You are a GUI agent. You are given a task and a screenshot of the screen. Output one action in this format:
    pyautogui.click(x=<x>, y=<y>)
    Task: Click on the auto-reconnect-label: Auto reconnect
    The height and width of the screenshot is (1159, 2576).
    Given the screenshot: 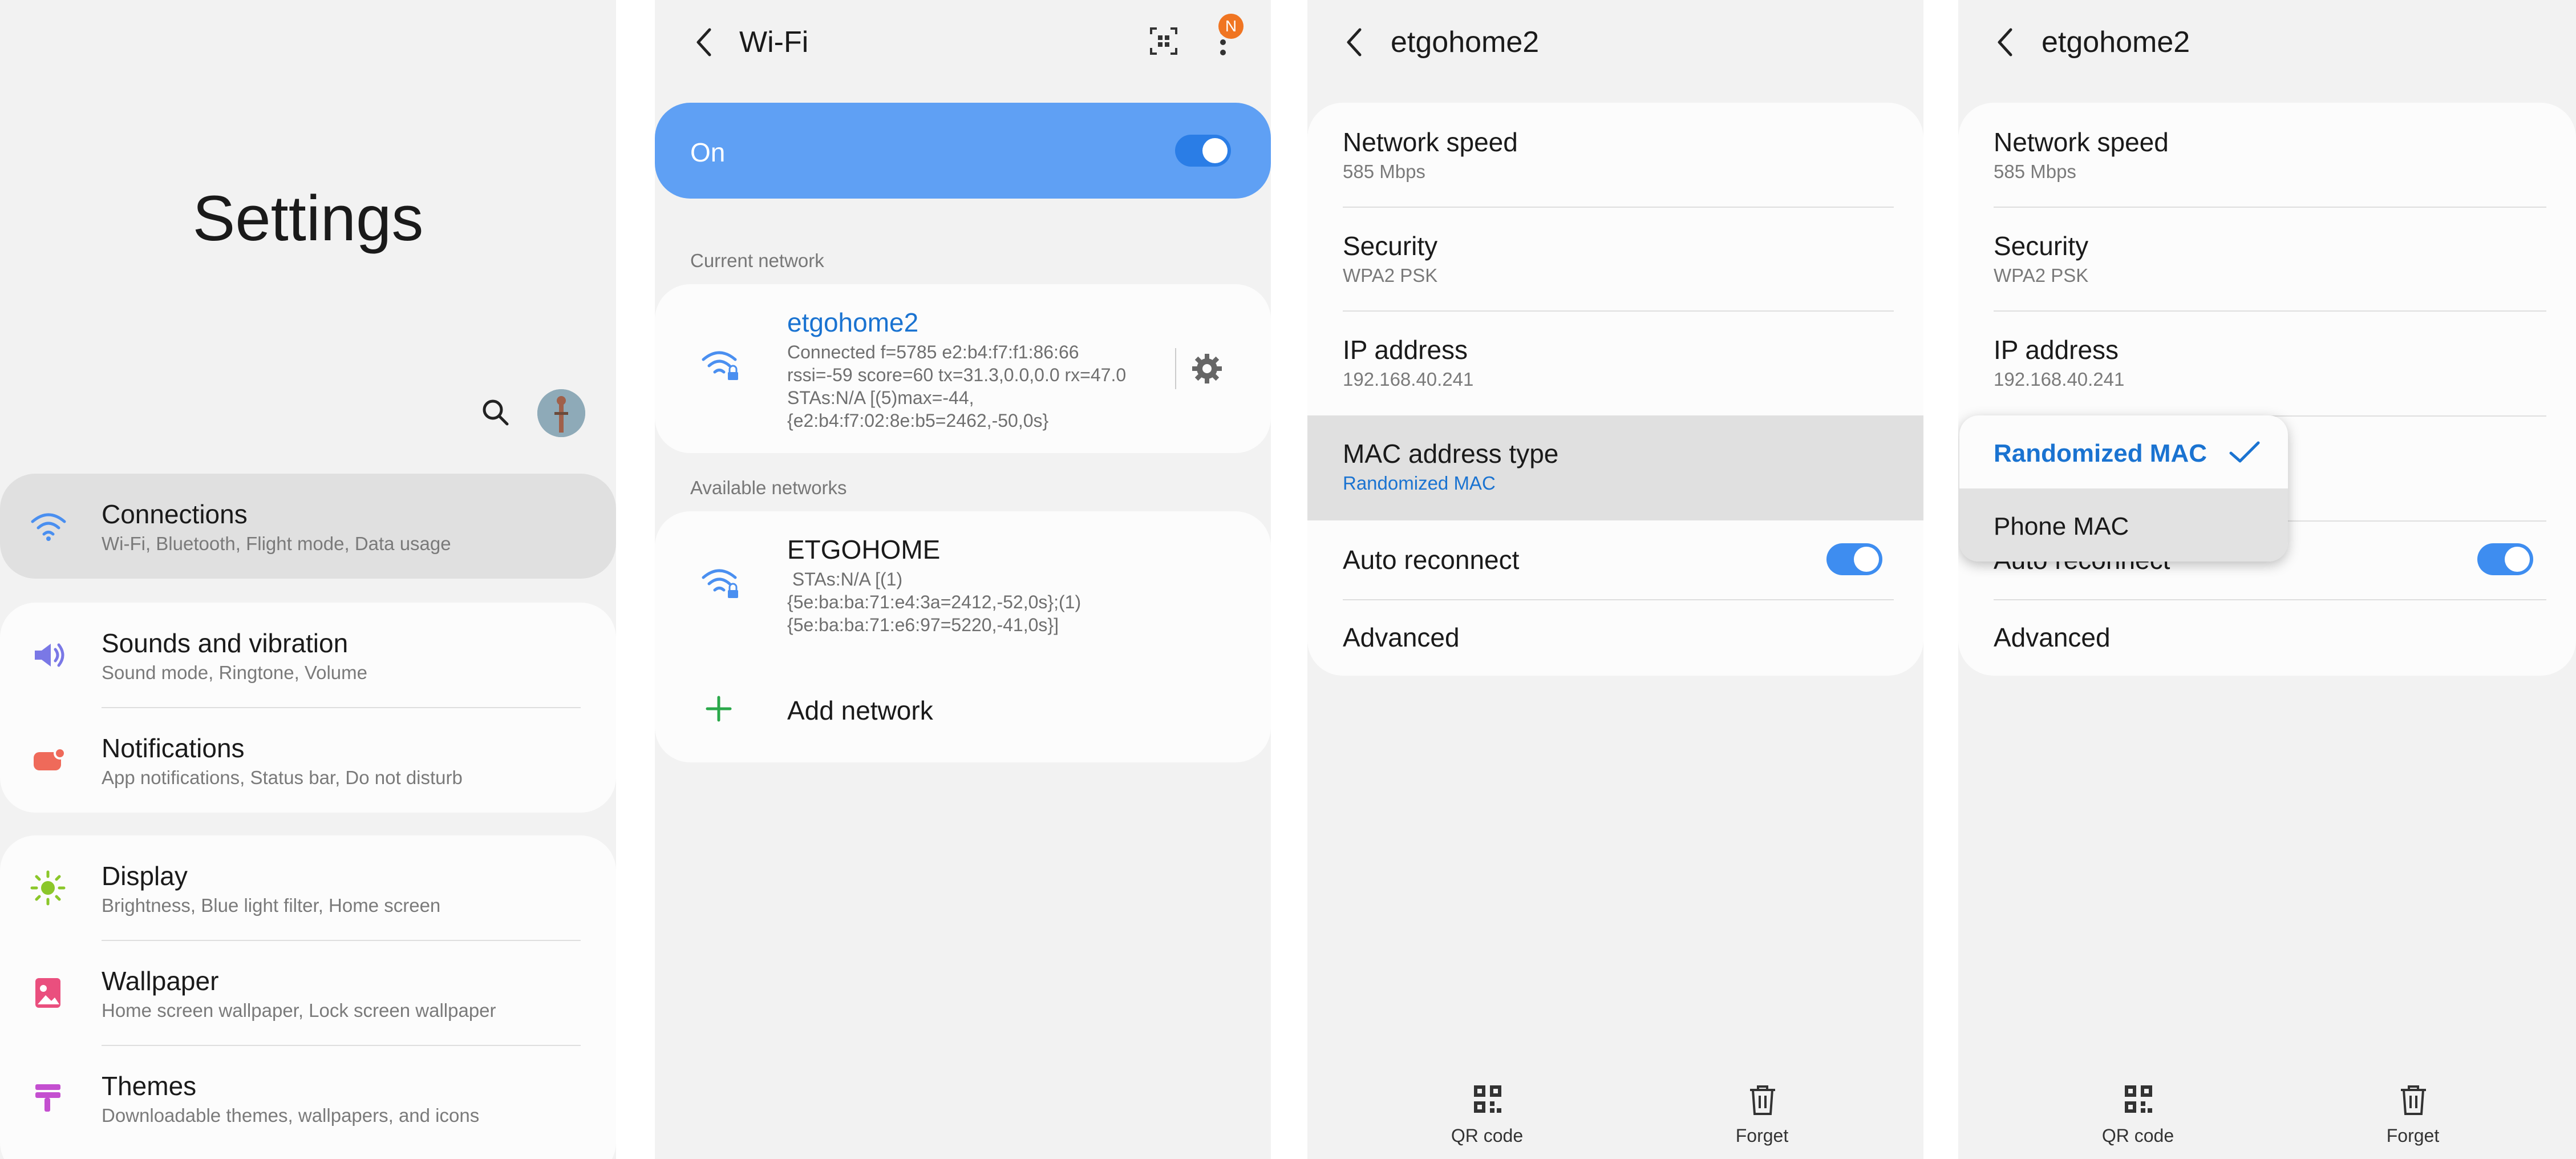 What is the action you would take?
    pyautogui.click(x=1431, y=560)
    